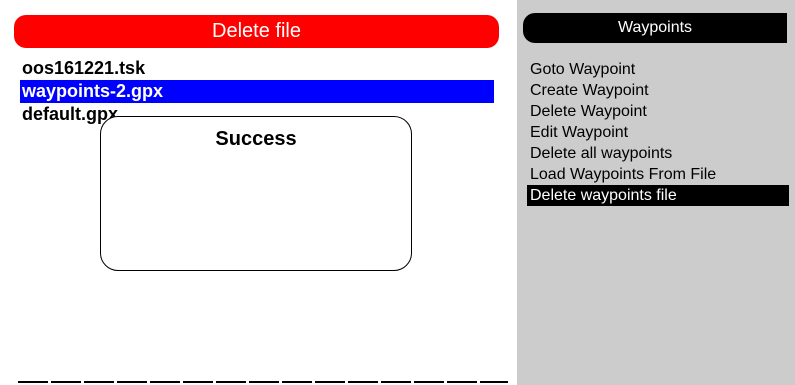 Image resolution: width=795 pixels, height=385 pixels. I want to click on file-item-oos161221-tsk: oos161221.tsk, so click(257, 68).